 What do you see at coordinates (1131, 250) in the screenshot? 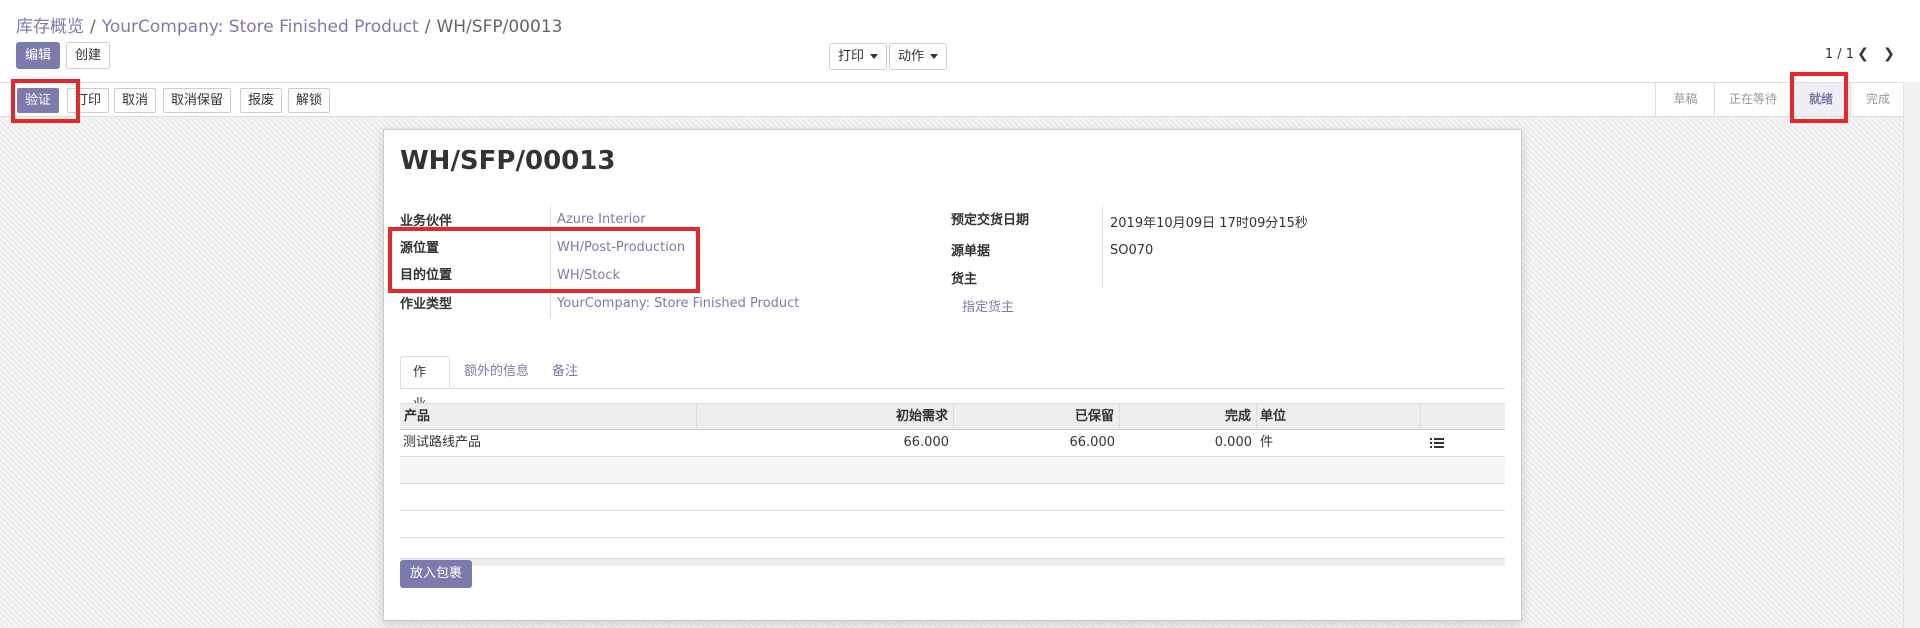
I see `origin-value: SO070` at bounding box center [1131, 250].